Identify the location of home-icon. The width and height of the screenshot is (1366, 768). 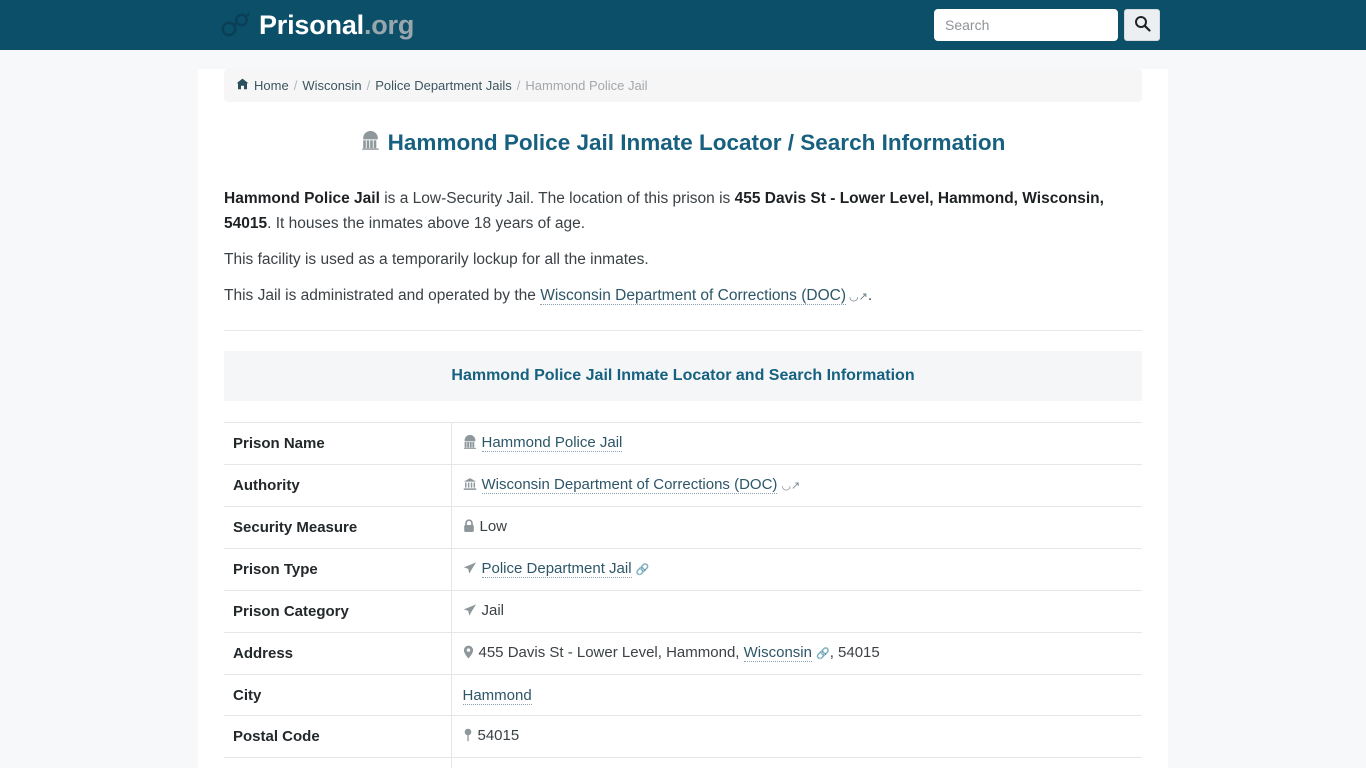
(242, 85).